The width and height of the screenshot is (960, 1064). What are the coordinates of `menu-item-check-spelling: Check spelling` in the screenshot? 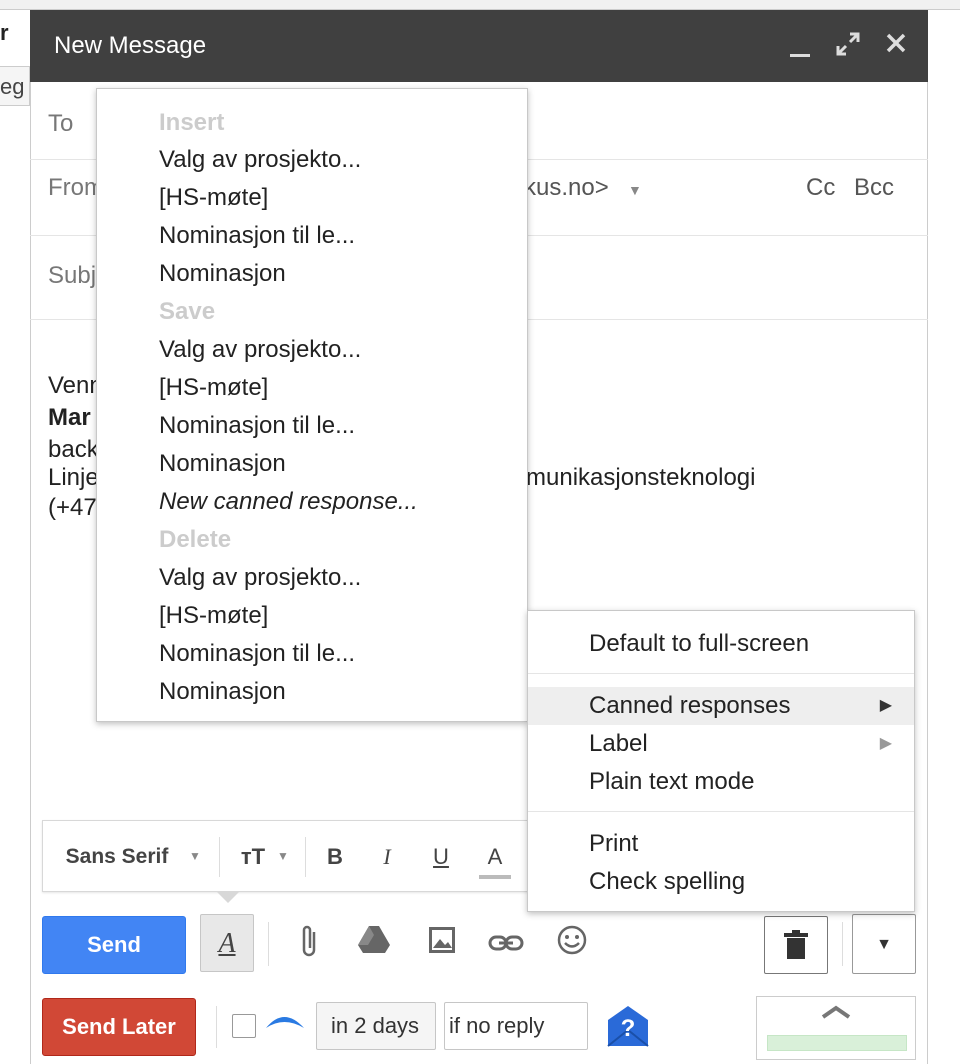 It's located at (721, 882).